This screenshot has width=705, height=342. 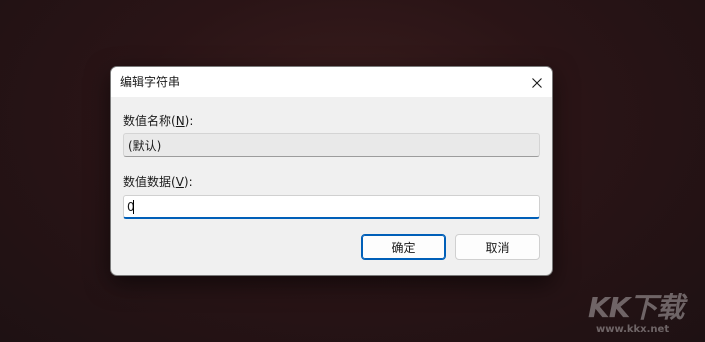 I want to click on value-name-text: (默认), so click(x=145, y=146).